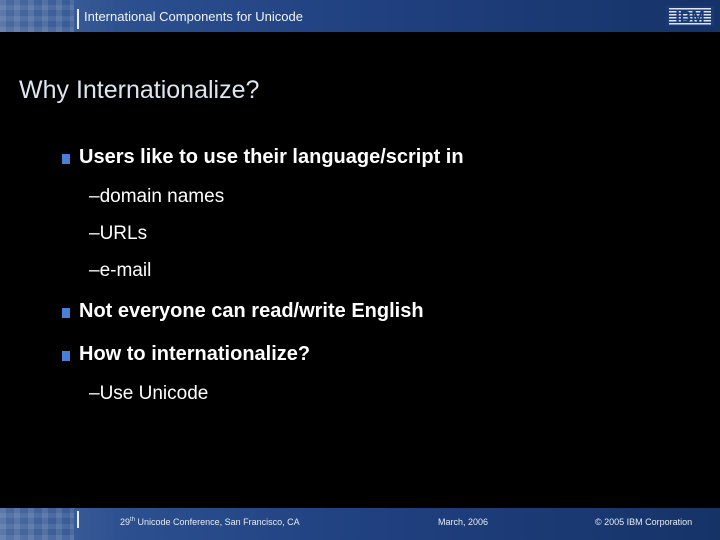 The width and height of the screenshot is (720, 540). What do you see at coordinates (217, 522) in the screenshot?
I see `conference-name: Unicode Conference, San Francisco, CA` at bounding box center [217, 522].